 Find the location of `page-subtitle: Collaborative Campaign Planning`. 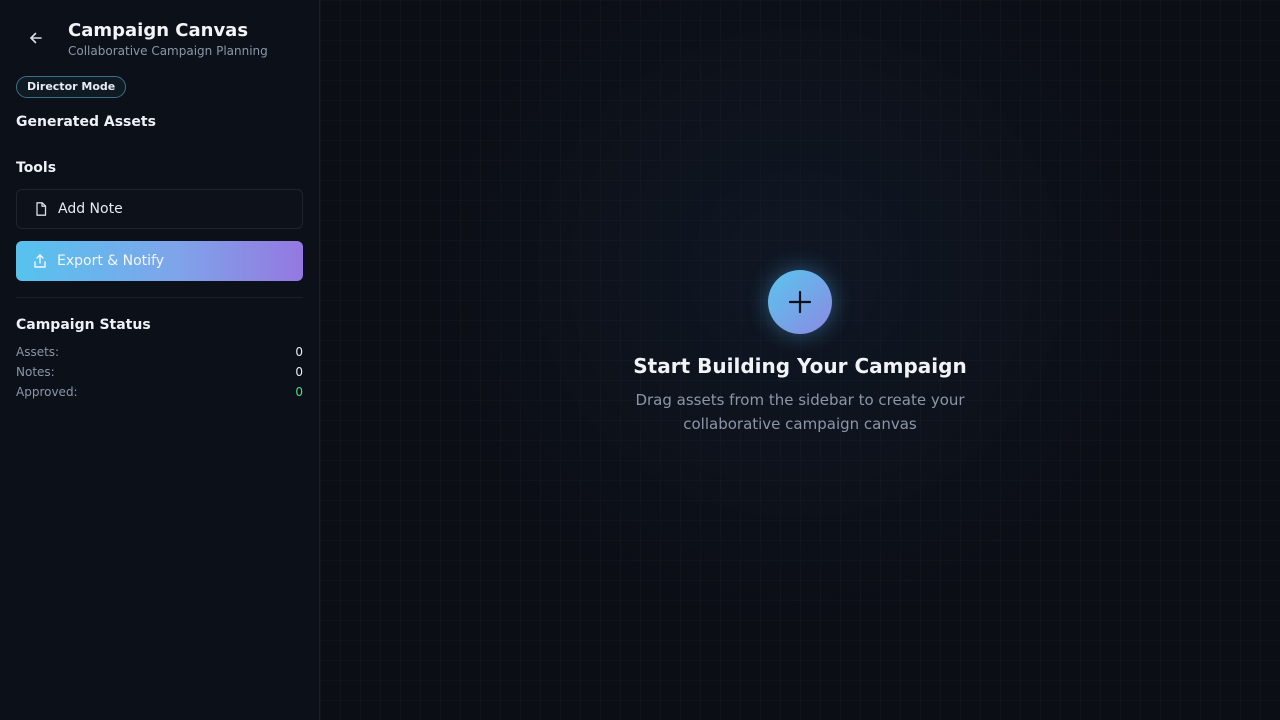

page-subtitle: Collaborative Campaign Planning is located at coordinates (168, 51).